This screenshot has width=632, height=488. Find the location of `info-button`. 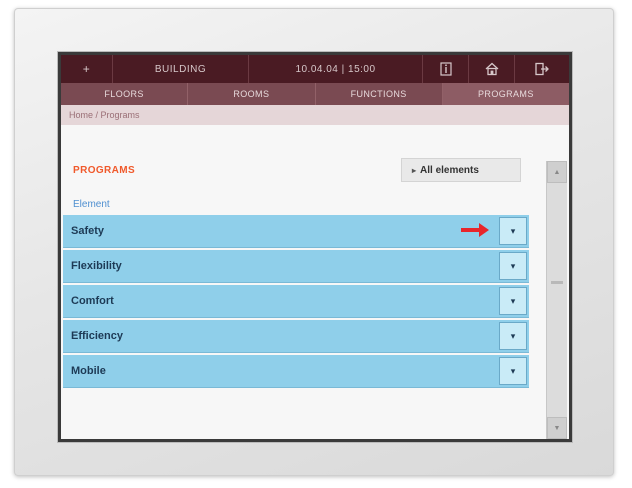

info-button is located at coordinates (446, 69).